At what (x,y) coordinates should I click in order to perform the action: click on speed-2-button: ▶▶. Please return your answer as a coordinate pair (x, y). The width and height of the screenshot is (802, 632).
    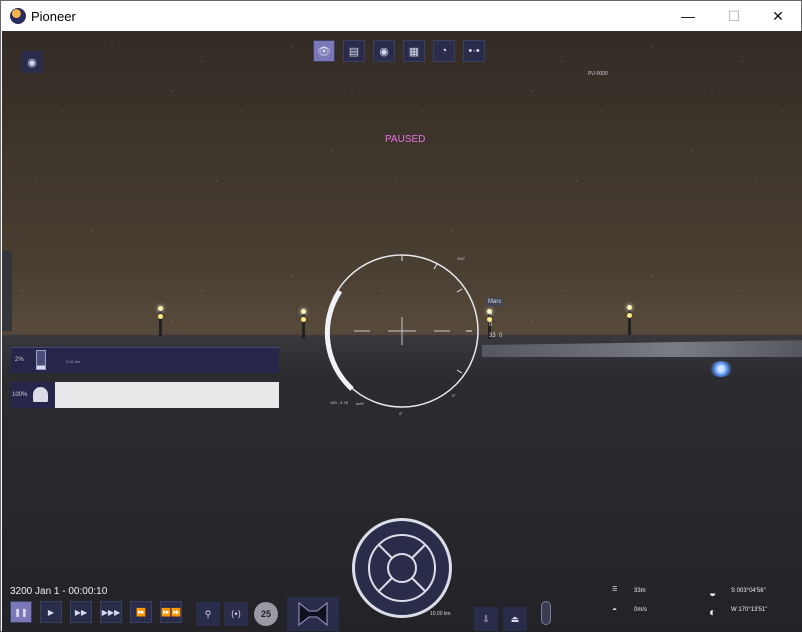
    Looking at the image, I should click on (81, 612).